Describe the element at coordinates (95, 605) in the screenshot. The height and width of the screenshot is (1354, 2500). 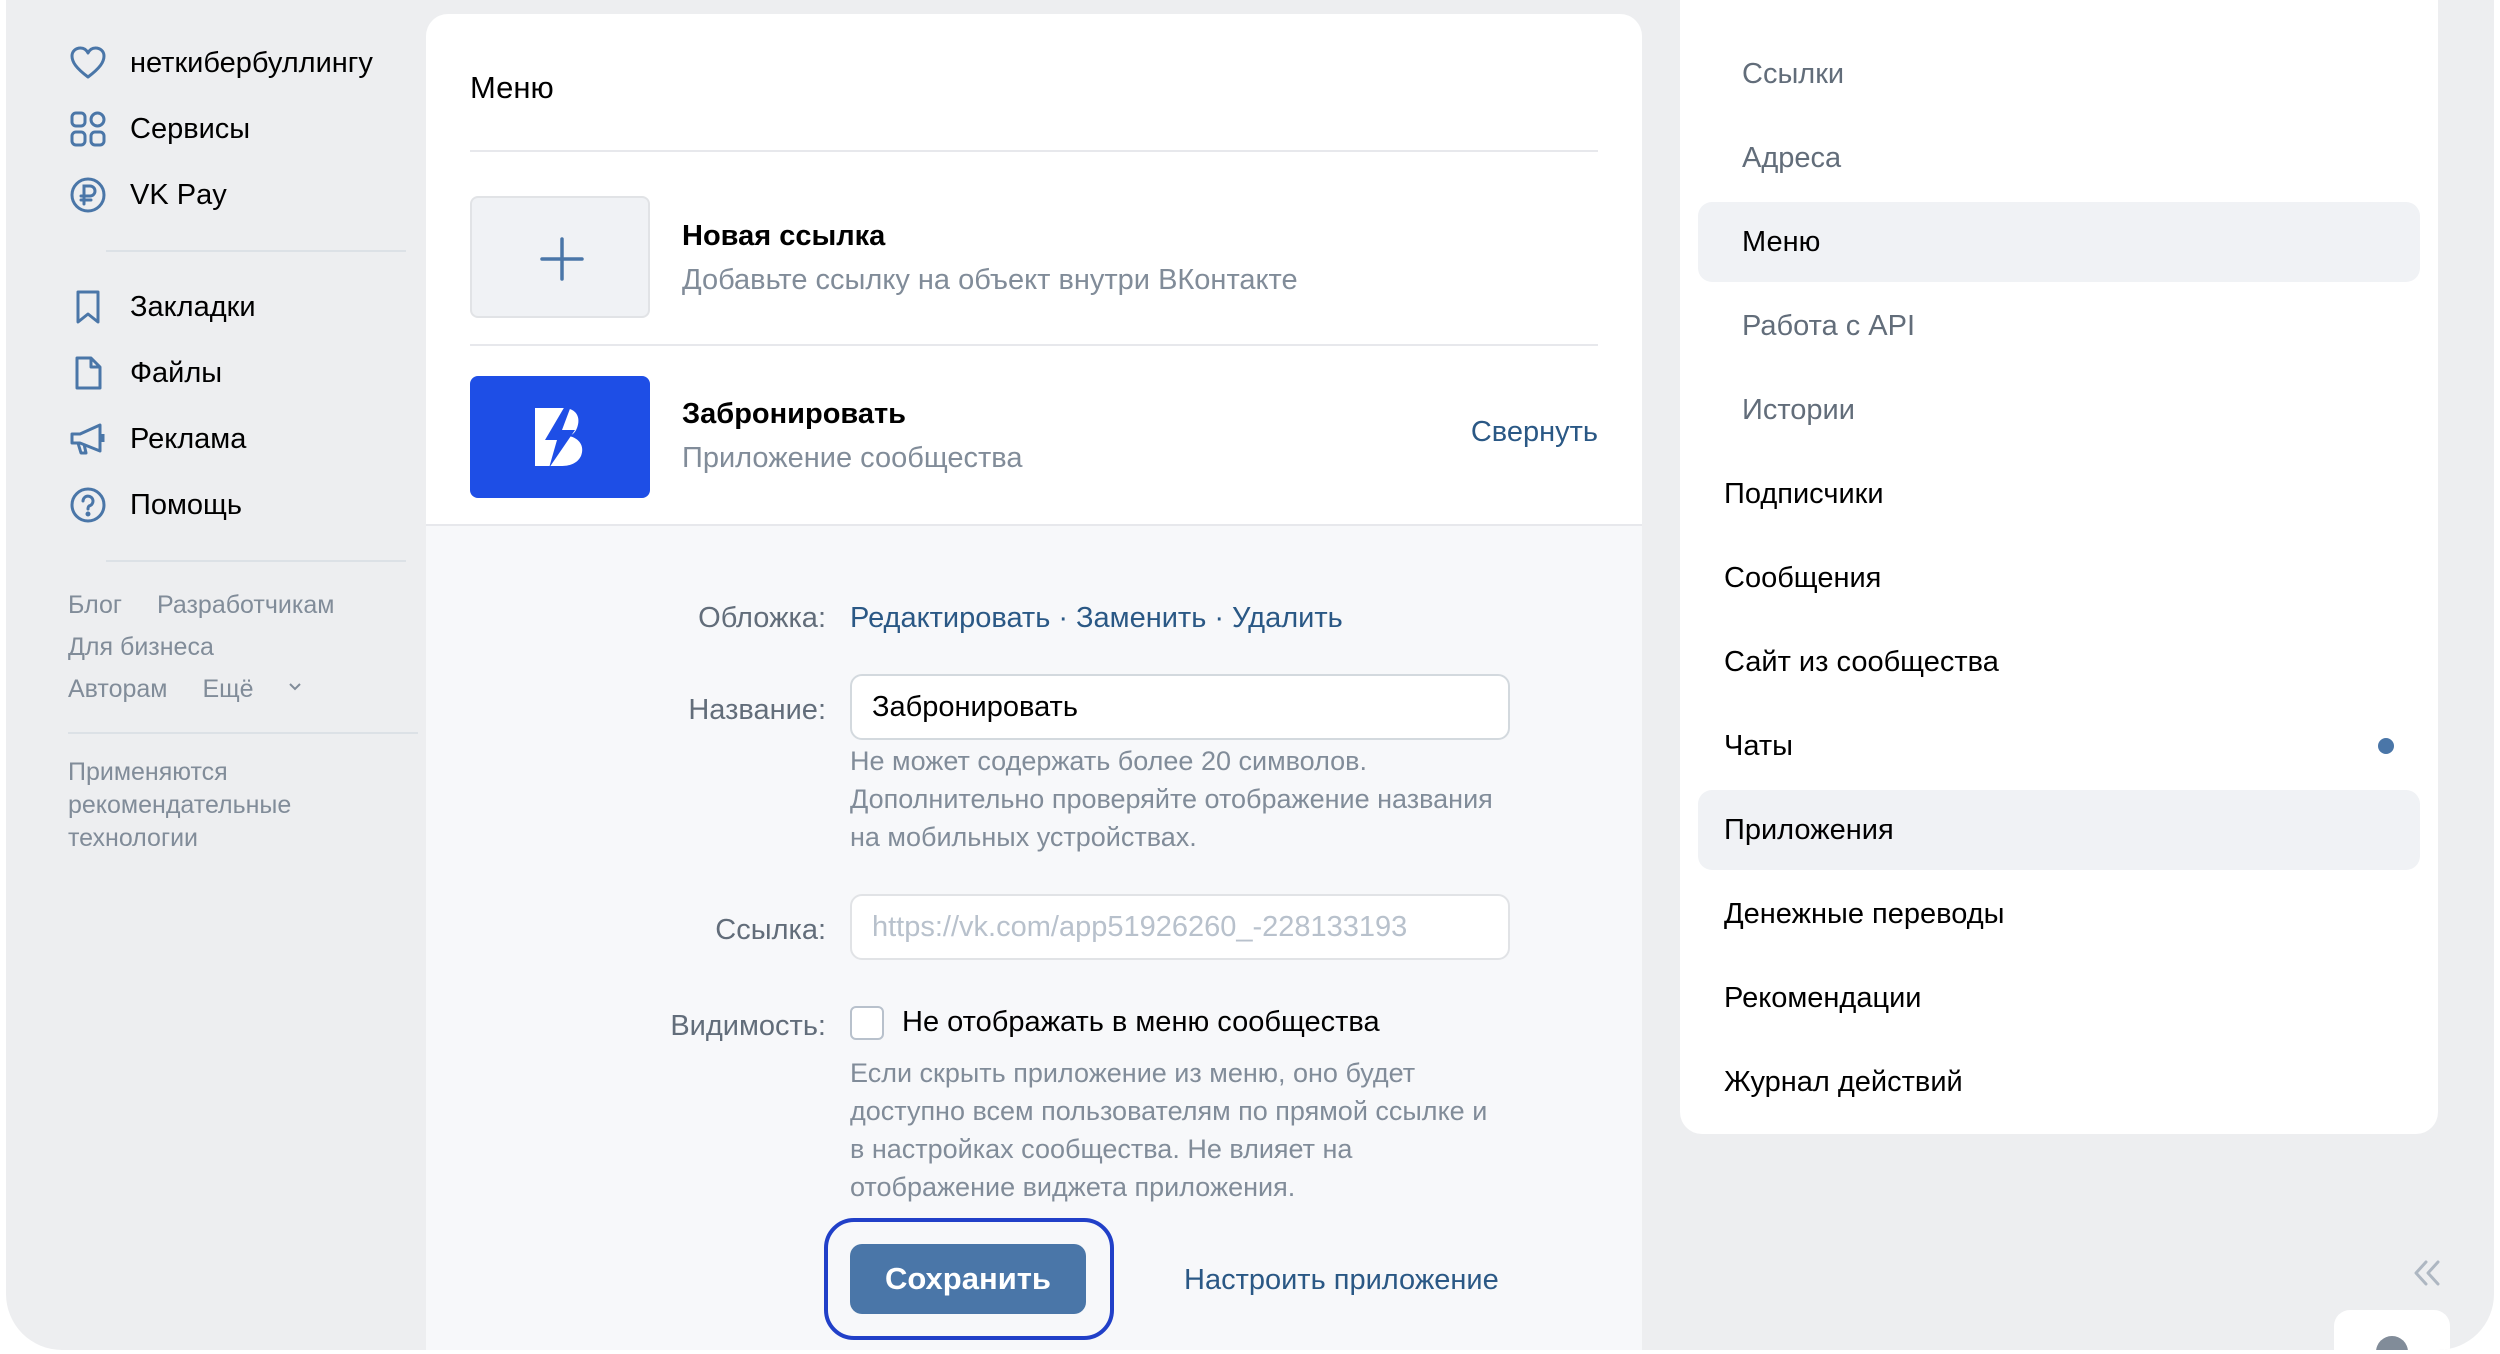
I see `footer-link-blog: Блог` at that location.